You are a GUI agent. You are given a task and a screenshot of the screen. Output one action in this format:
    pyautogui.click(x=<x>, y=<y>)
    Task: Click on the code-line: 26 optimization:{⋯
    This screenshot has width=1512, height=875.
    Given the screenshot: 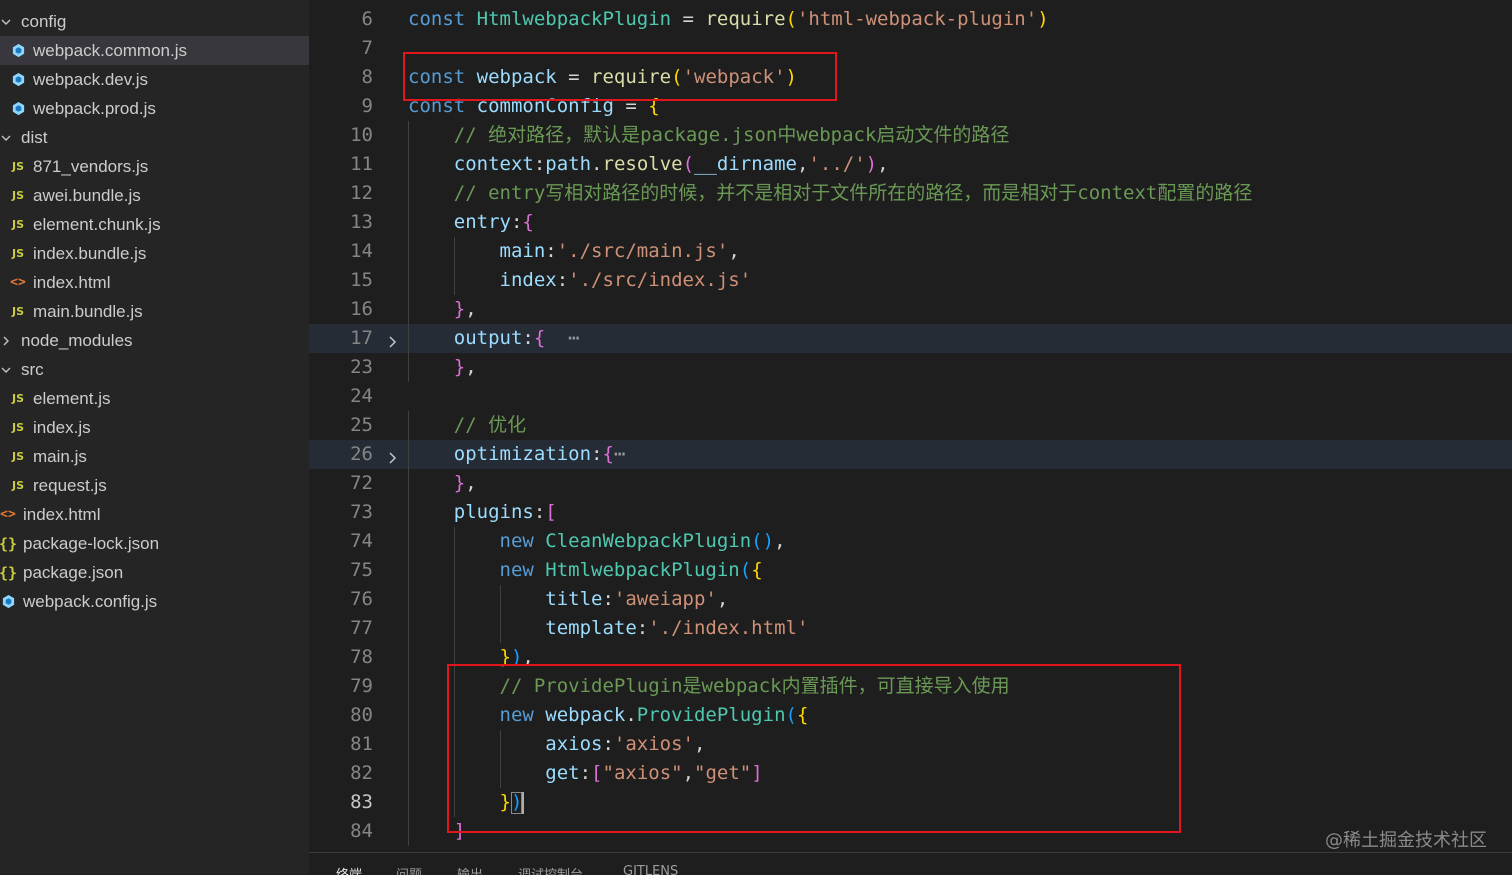 What is the action you would take?
    pyautogui.click(x=910, y=454)
    